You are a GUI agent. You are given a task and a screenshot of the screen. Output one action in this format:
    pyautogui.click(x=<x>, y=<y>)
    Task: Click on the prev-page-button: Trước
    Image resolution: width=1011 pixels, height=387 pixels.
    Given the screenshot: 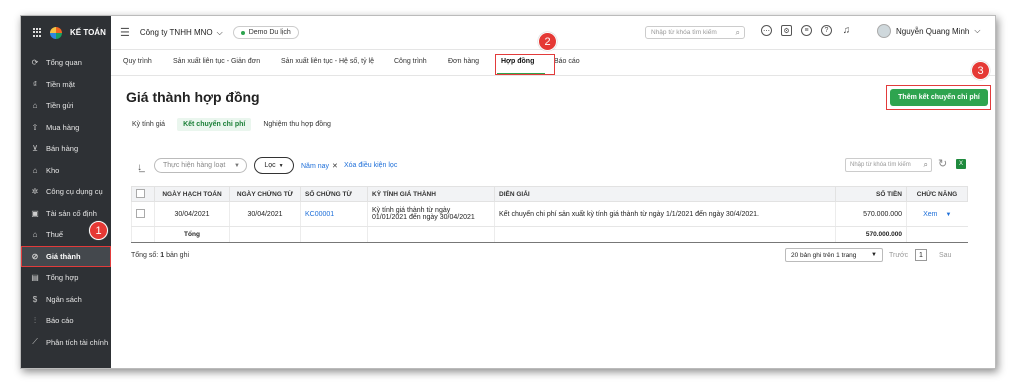 What is the action you would take?
    pyautogui.click(x=898, y=255)
    